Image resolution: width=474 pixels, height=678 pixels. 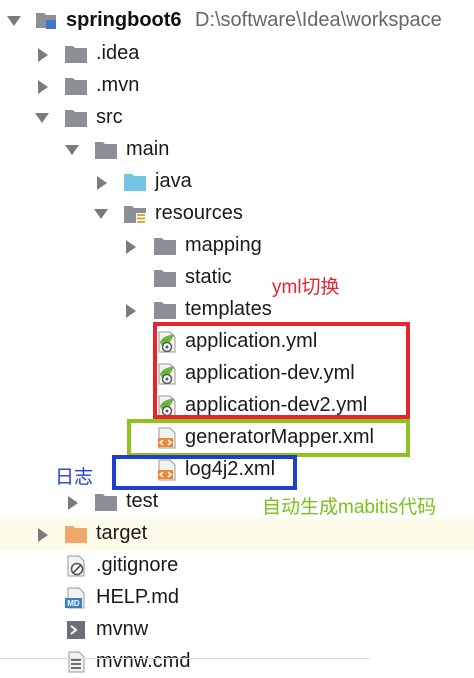 What do you see at coordinates (142, 501) in the screenshot?
I see `tree-item-label: test` at bounding box center [142, 501].